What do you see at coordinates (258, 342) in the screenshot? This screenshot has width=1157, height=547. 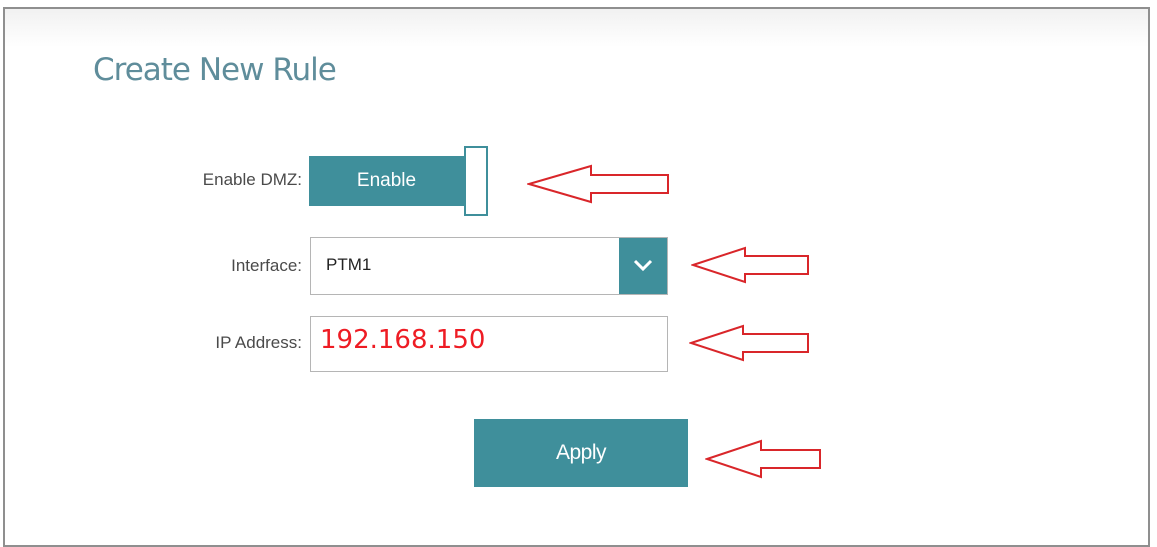 I see `ip-address-label: IP Address:` at bounding box center [258, 342].